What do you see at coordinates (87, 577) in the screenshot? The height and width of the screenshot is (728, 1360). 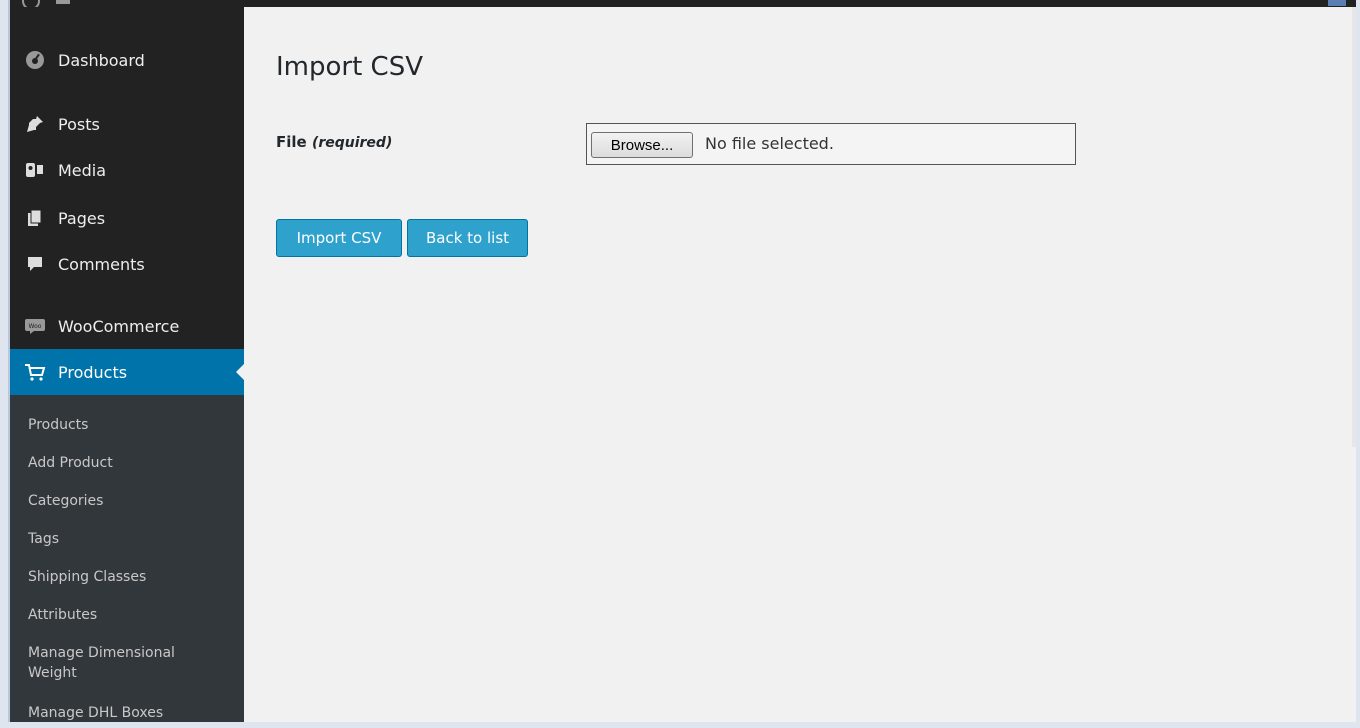 I see `submenu-item-shipping-classes: Shipping Classes` at bounding box center [87, 577].